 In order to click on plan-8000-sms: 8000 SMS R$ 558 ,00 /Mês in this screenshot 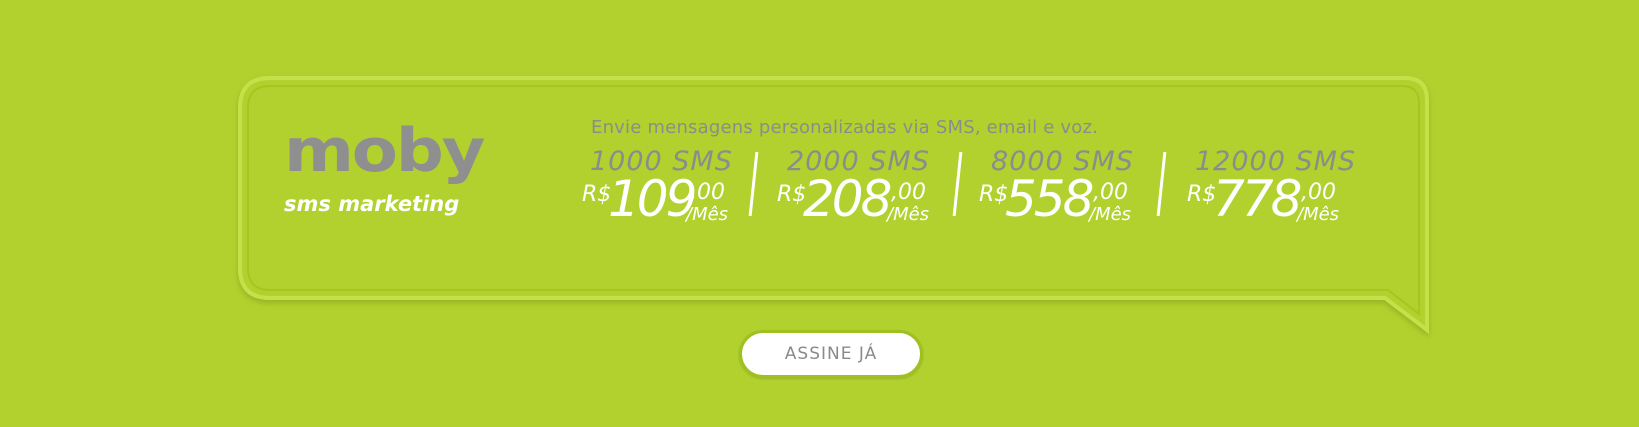, I will do `click(1059, 196)`.